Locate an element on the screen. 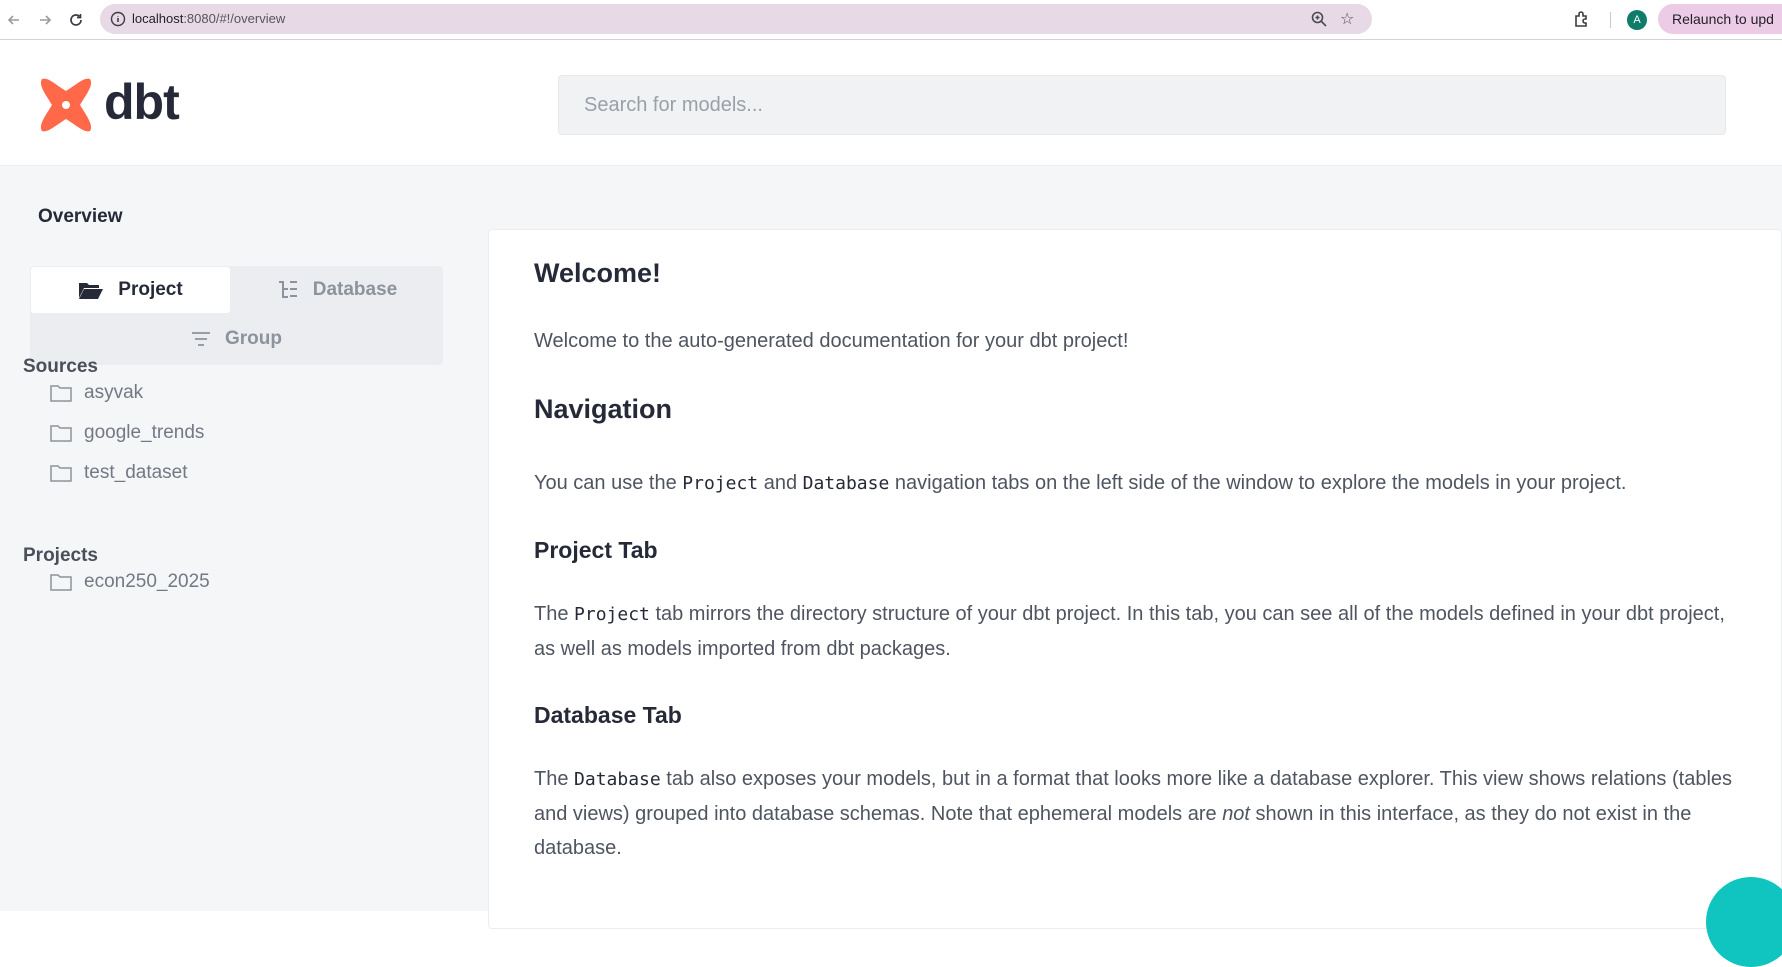 The image size is (1782, 967). toolbar-divider is located at coordinates (1610, 20).